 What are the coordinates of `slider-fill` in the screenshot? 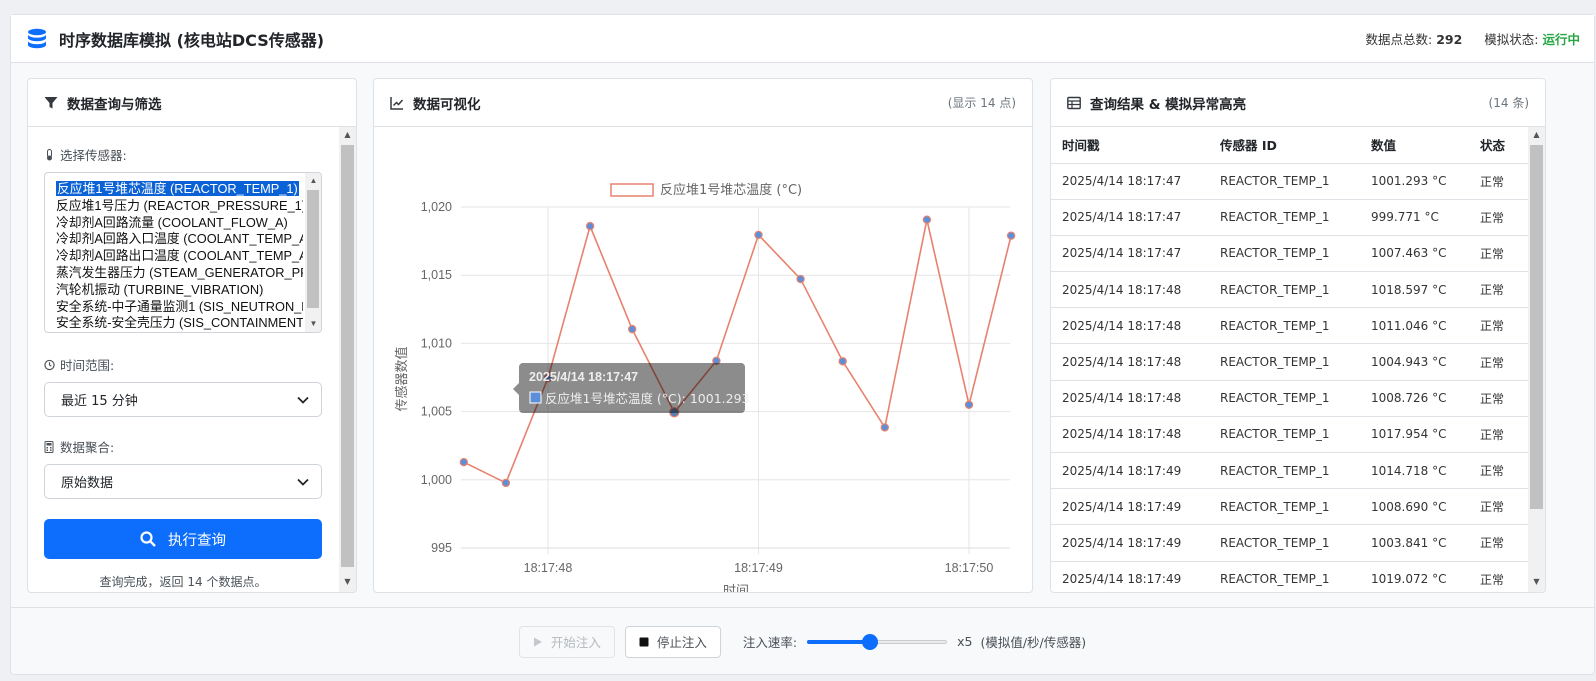 It's located at (839, 641).